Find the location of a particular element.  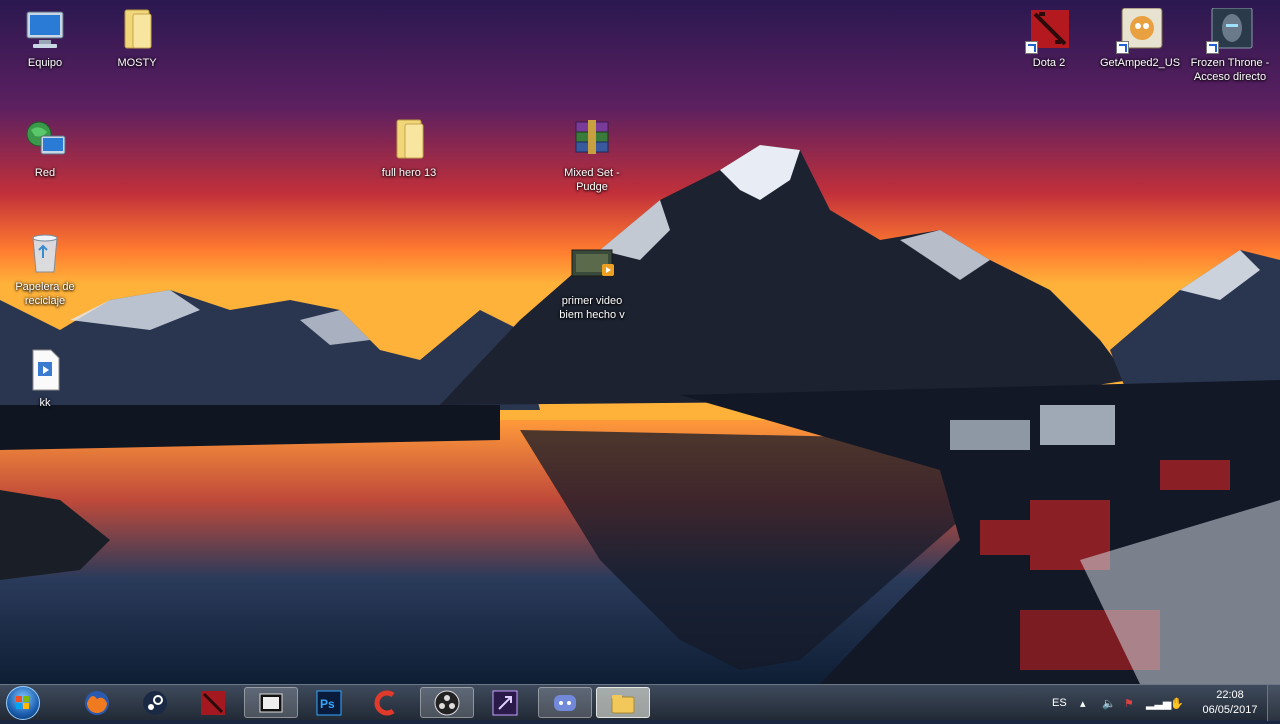

network-signal-icon: ▂▃▅ is located at coordinates (1158, 703).